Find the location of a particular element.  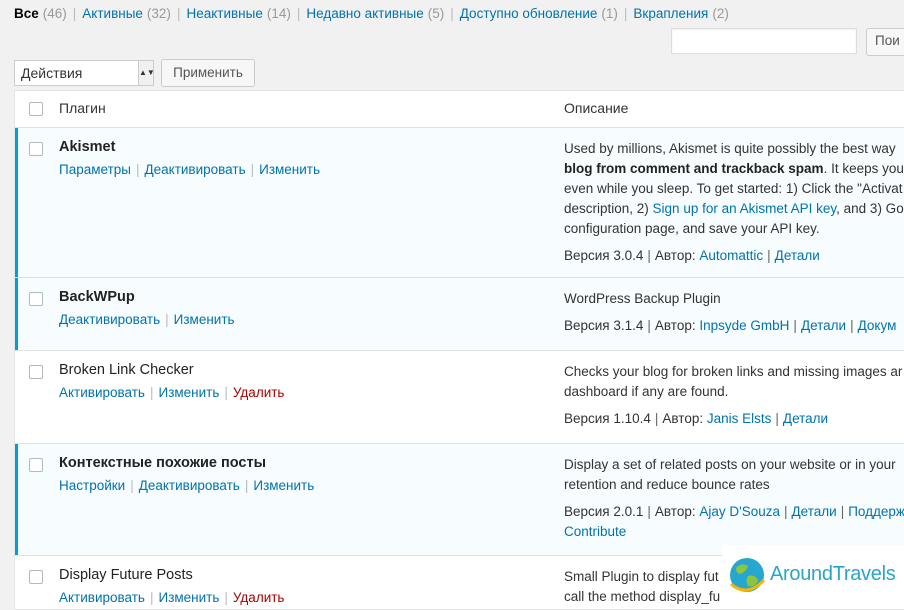

settings-link: Настройки is located at coordinates (92, 485).